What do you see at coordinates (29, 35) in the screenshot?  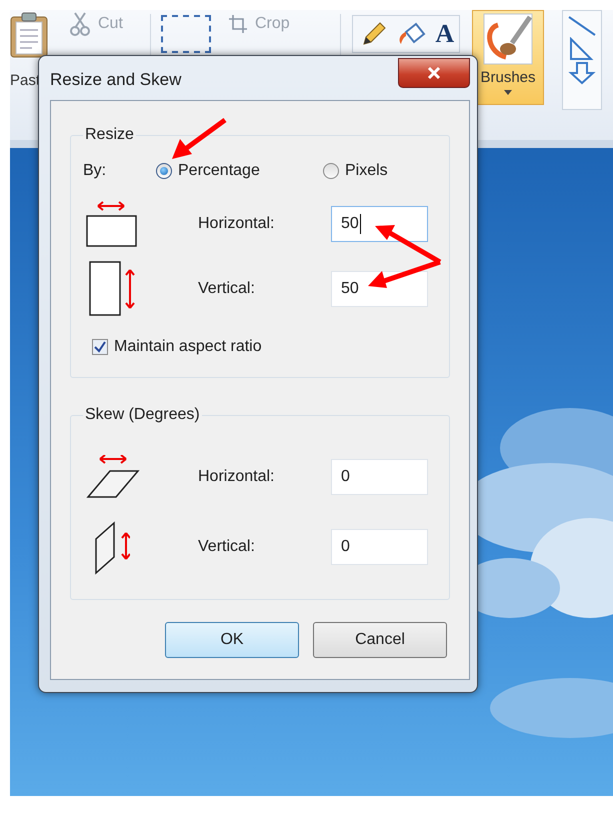 I see `clipboard-icon` at bounding box center [29, 35].